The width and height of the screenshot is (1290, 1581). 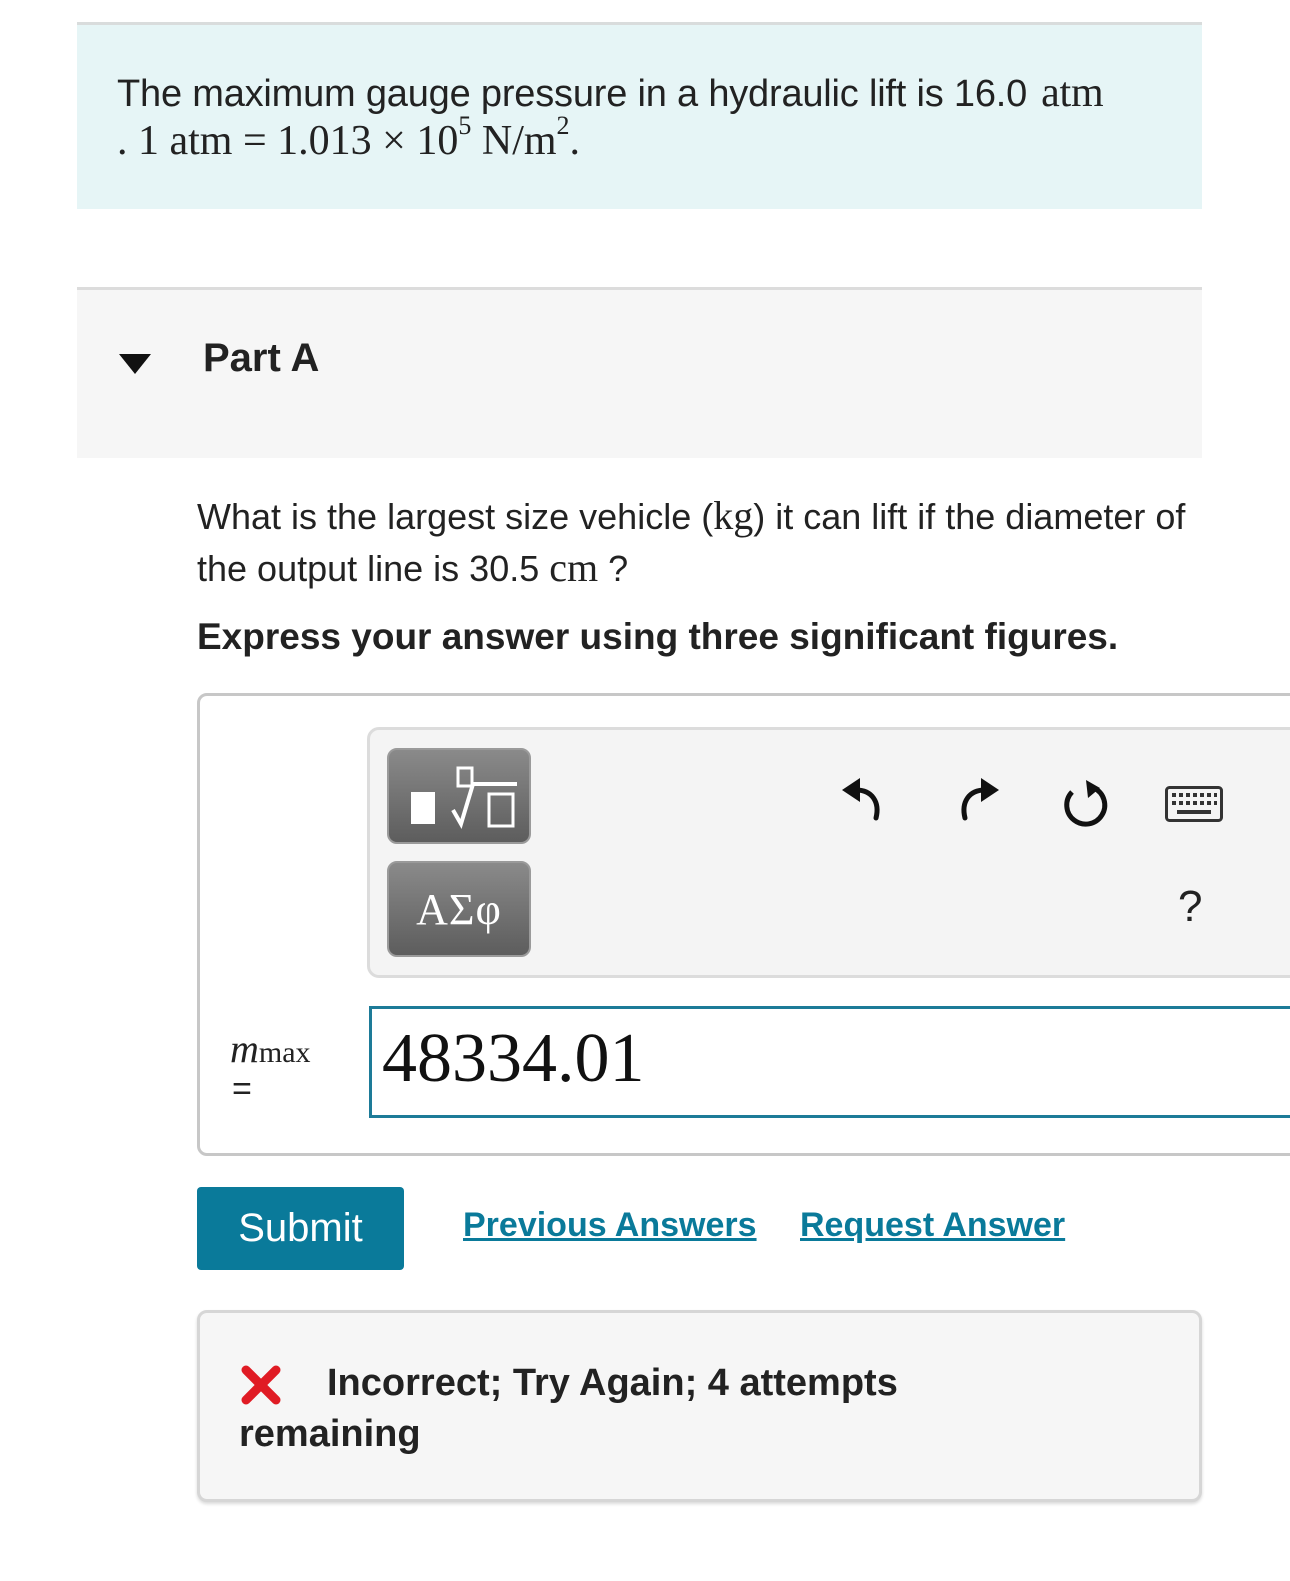 What do you see at coordinates (618, 568) in the screenshot?
I see `question-text-c: ?` at bounding box center [618, 568].